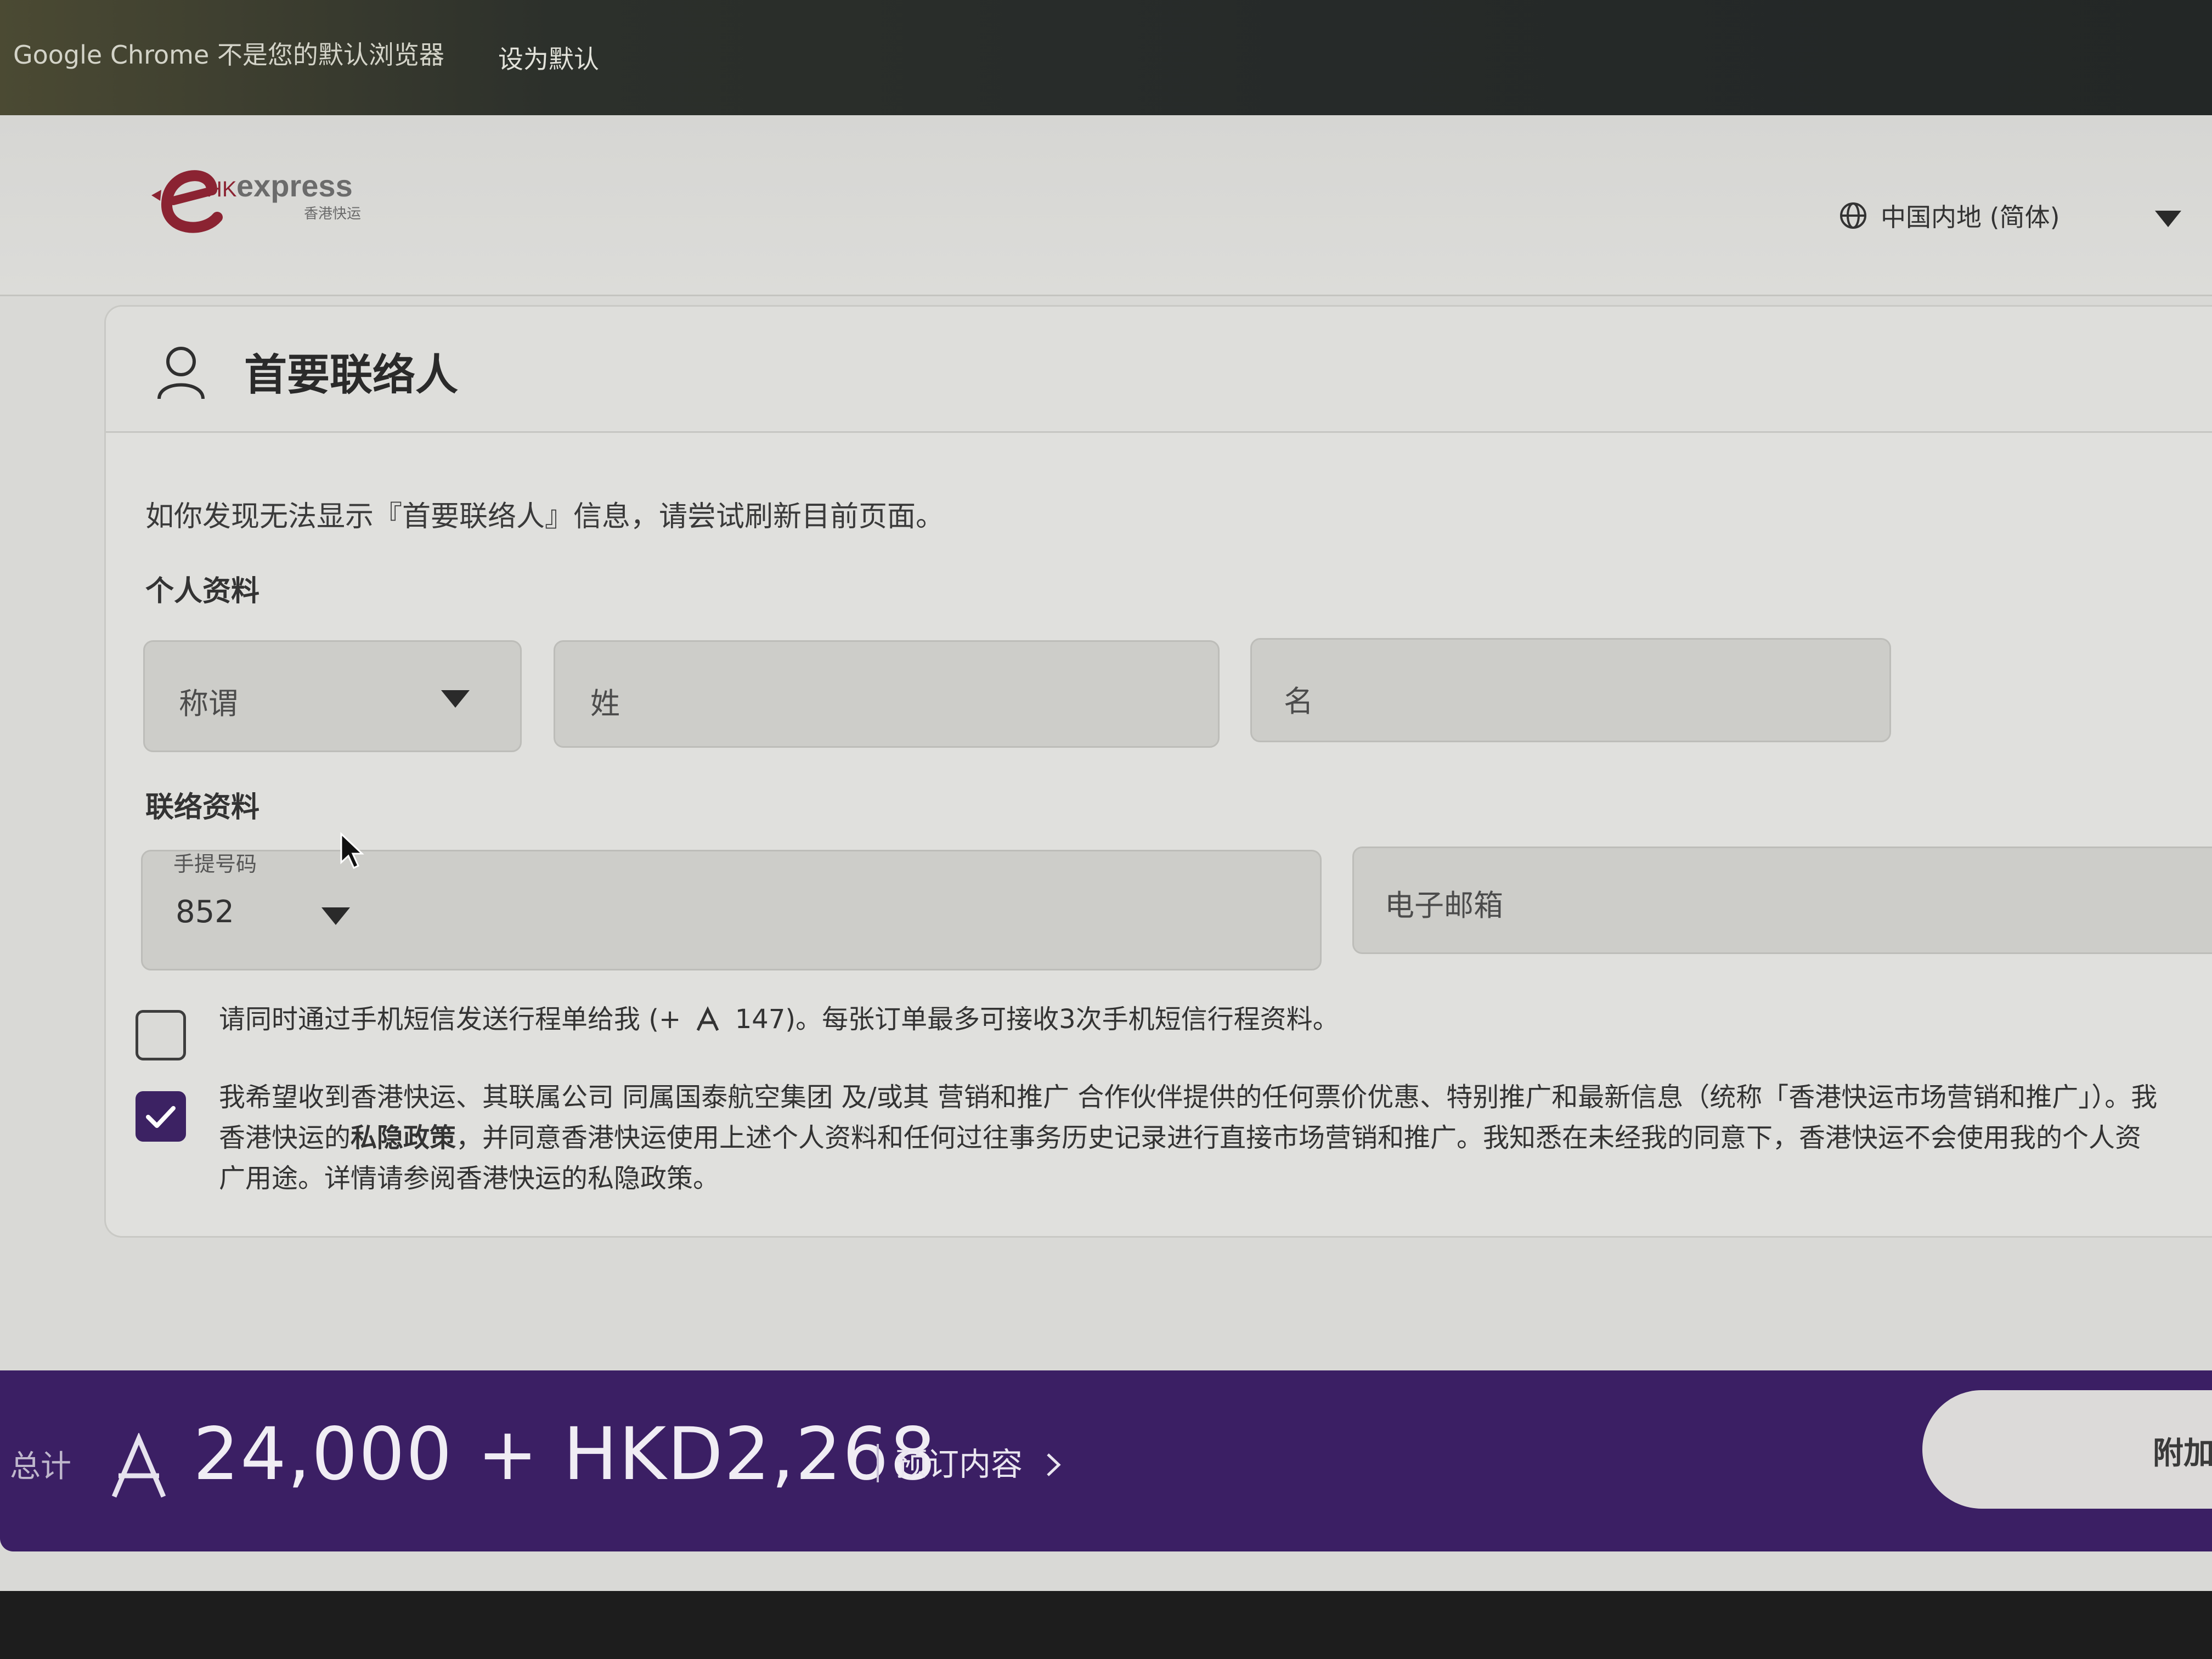 The height and width of the screenshot is (1659, 2212). Describe the element at coordinates (351, 375) in the screenshot. I see `card-title: 首要联络人` at that location.